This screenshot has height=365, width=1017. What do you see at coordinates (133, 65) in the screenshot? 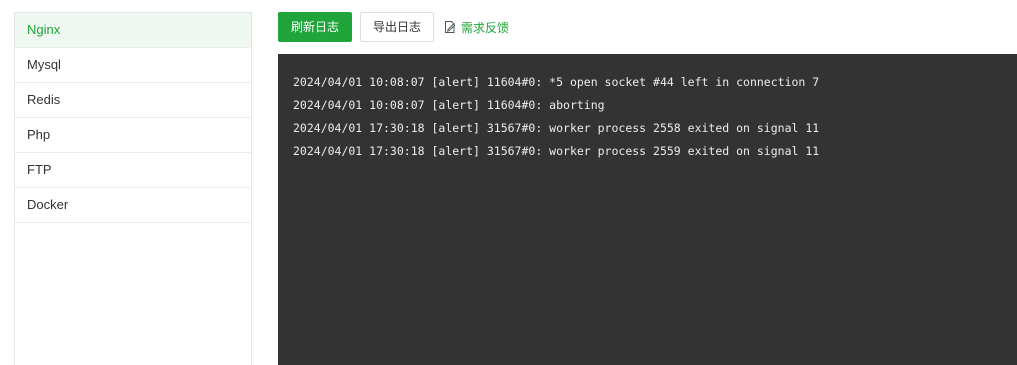
I see `sidebar-item-mysql: Mysql` at bounding box center [133, 65].